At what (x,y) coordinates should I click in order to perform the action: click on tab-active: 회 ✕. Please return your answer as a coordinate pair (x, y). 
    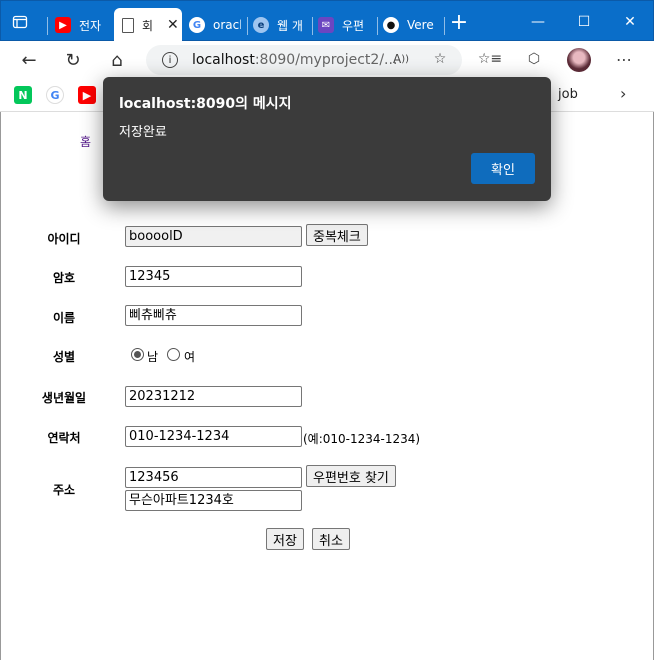
    Looking at the image, I should click on (148, 25).